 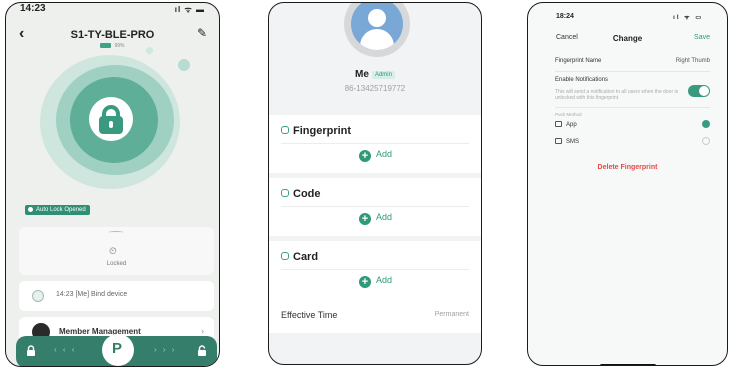 I want to click on edit-icon: ✎, so click(x=202, y=33).